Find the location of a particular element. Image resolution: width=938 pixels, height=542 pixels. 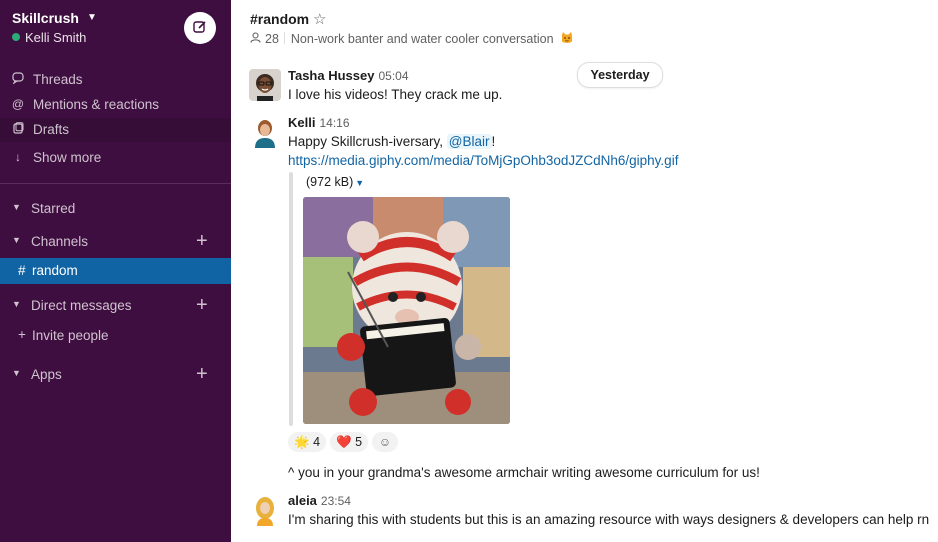

section-label: Starred is located at coordinates (53, 208).